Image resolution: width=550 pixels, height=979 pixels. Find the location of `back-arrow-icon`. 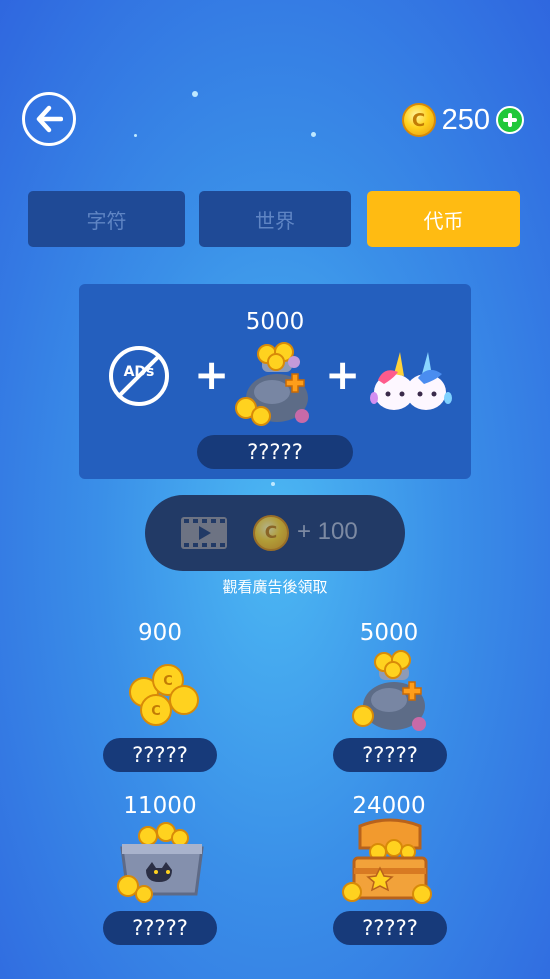

back-arrow-icon is located at coordinates (49, 119).